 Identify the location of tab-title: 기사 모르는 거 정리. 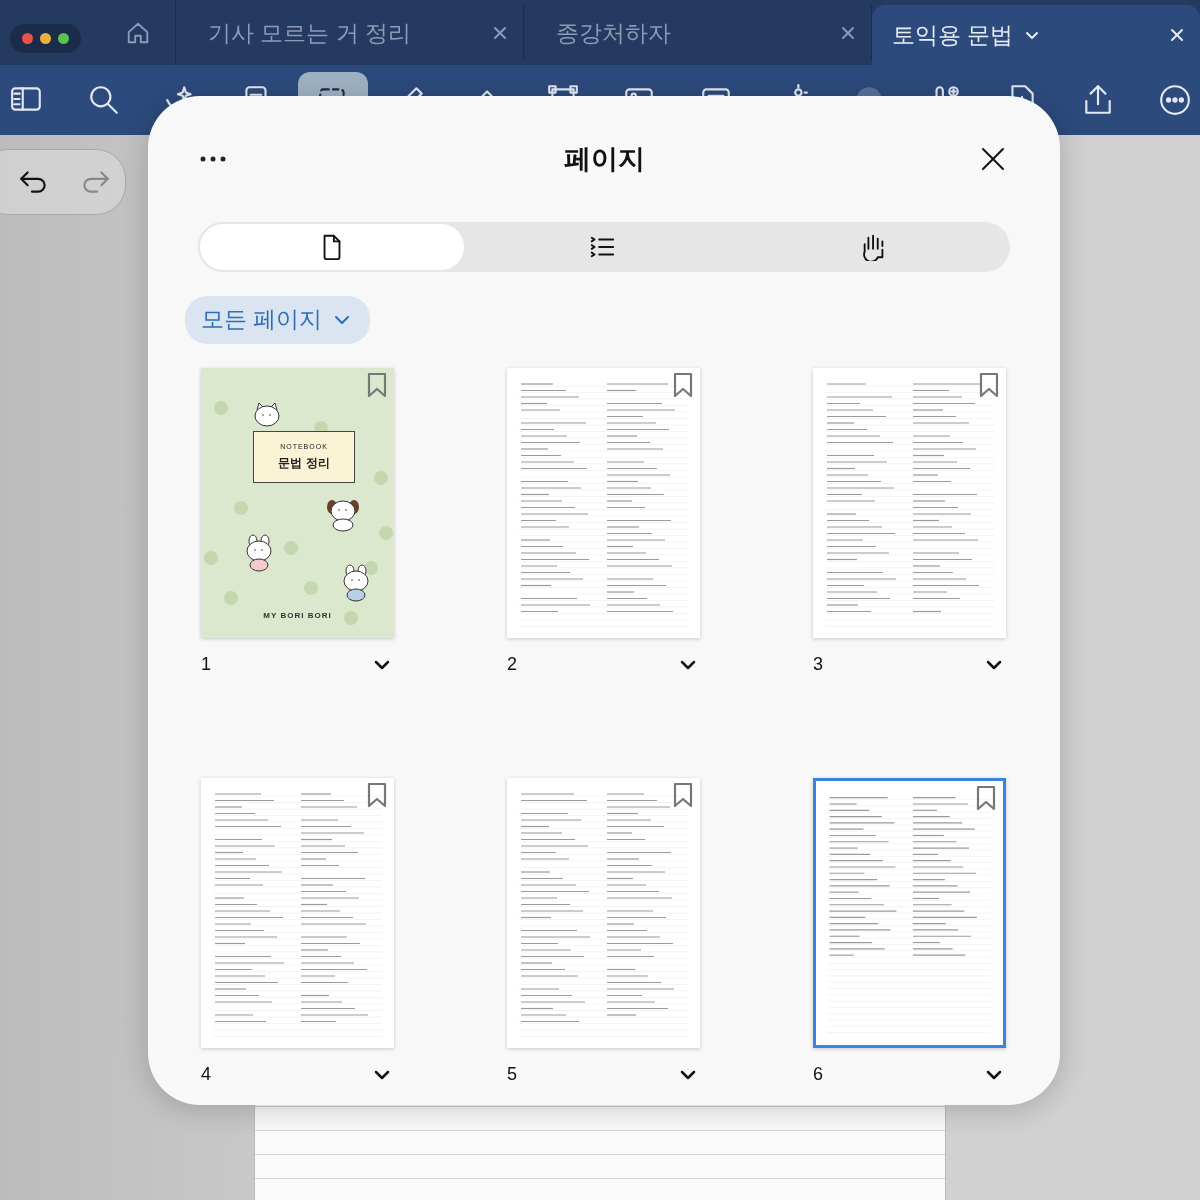
(310, 33).